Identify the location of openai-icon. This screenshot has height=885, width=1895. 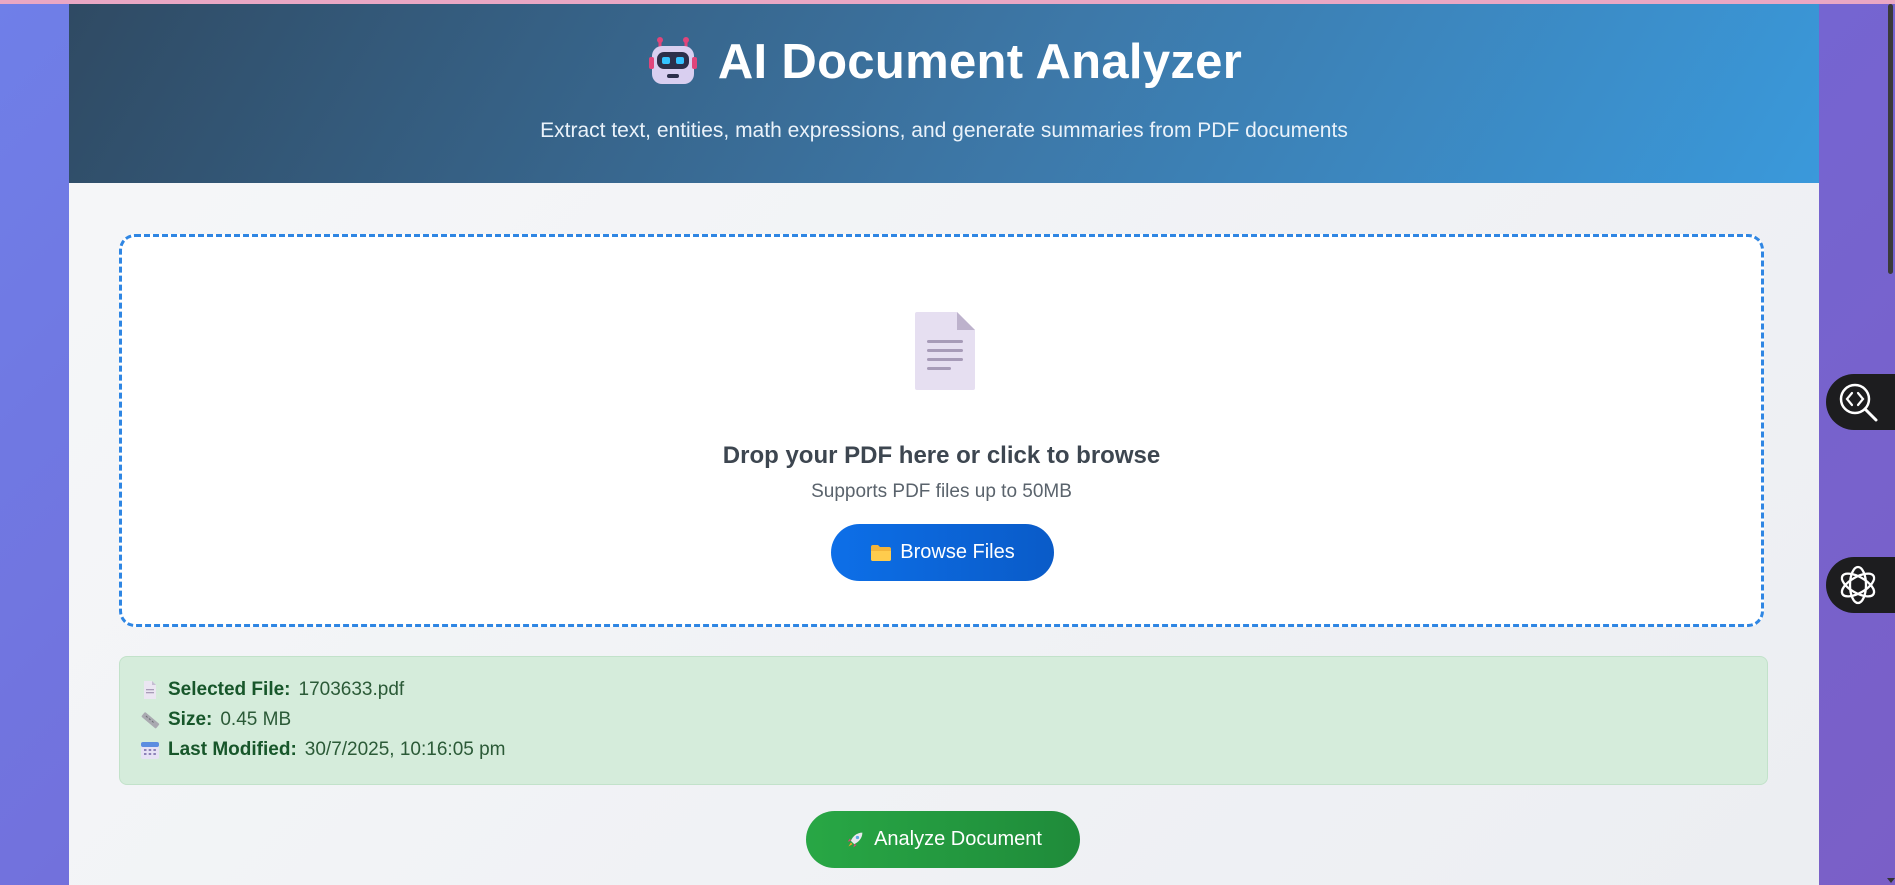
(1858, 585).